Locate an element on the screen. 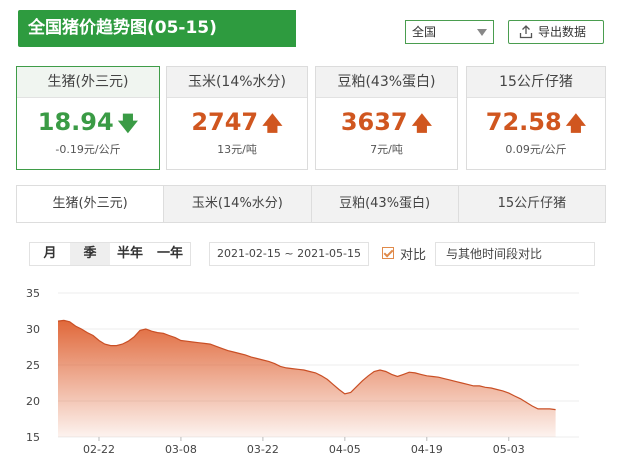  card-value: 18.94 🡇 is located at coordinates (88, 122).